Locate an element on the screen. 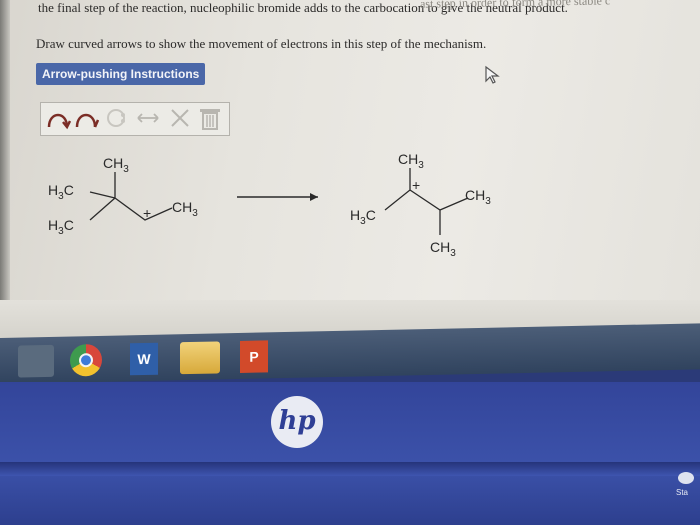  curved-arrow-single-icon is located at coordinates (86, 118).